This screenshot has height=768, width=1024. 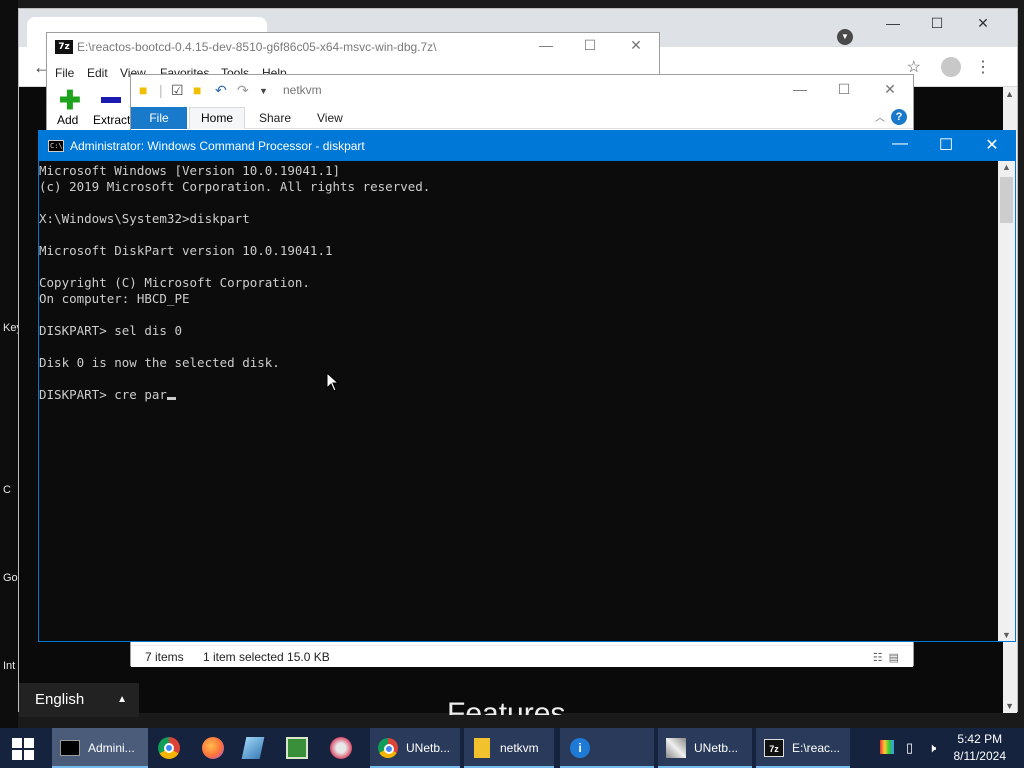 I want to click on cmd-minimize-icon: —, so click(x=900, y=144).